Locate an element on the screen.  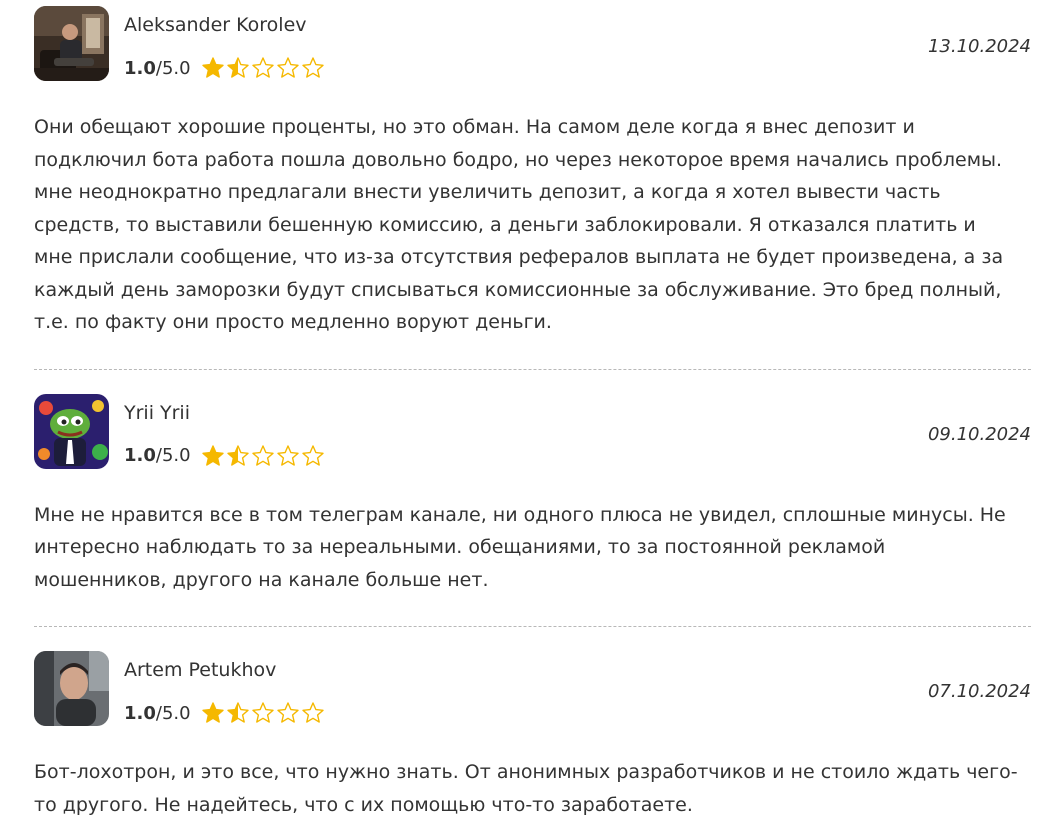
review-date: 09.10.2024 is located at coordinates (979, 434).